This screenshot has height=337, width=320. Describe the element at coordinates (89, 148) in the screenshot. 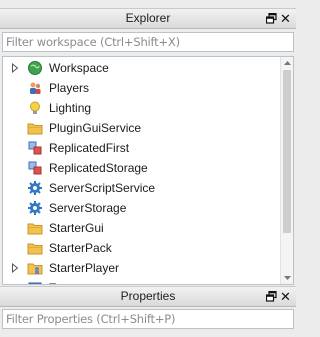

I see `tree-item-label: ReplicatedFirst` at that location.